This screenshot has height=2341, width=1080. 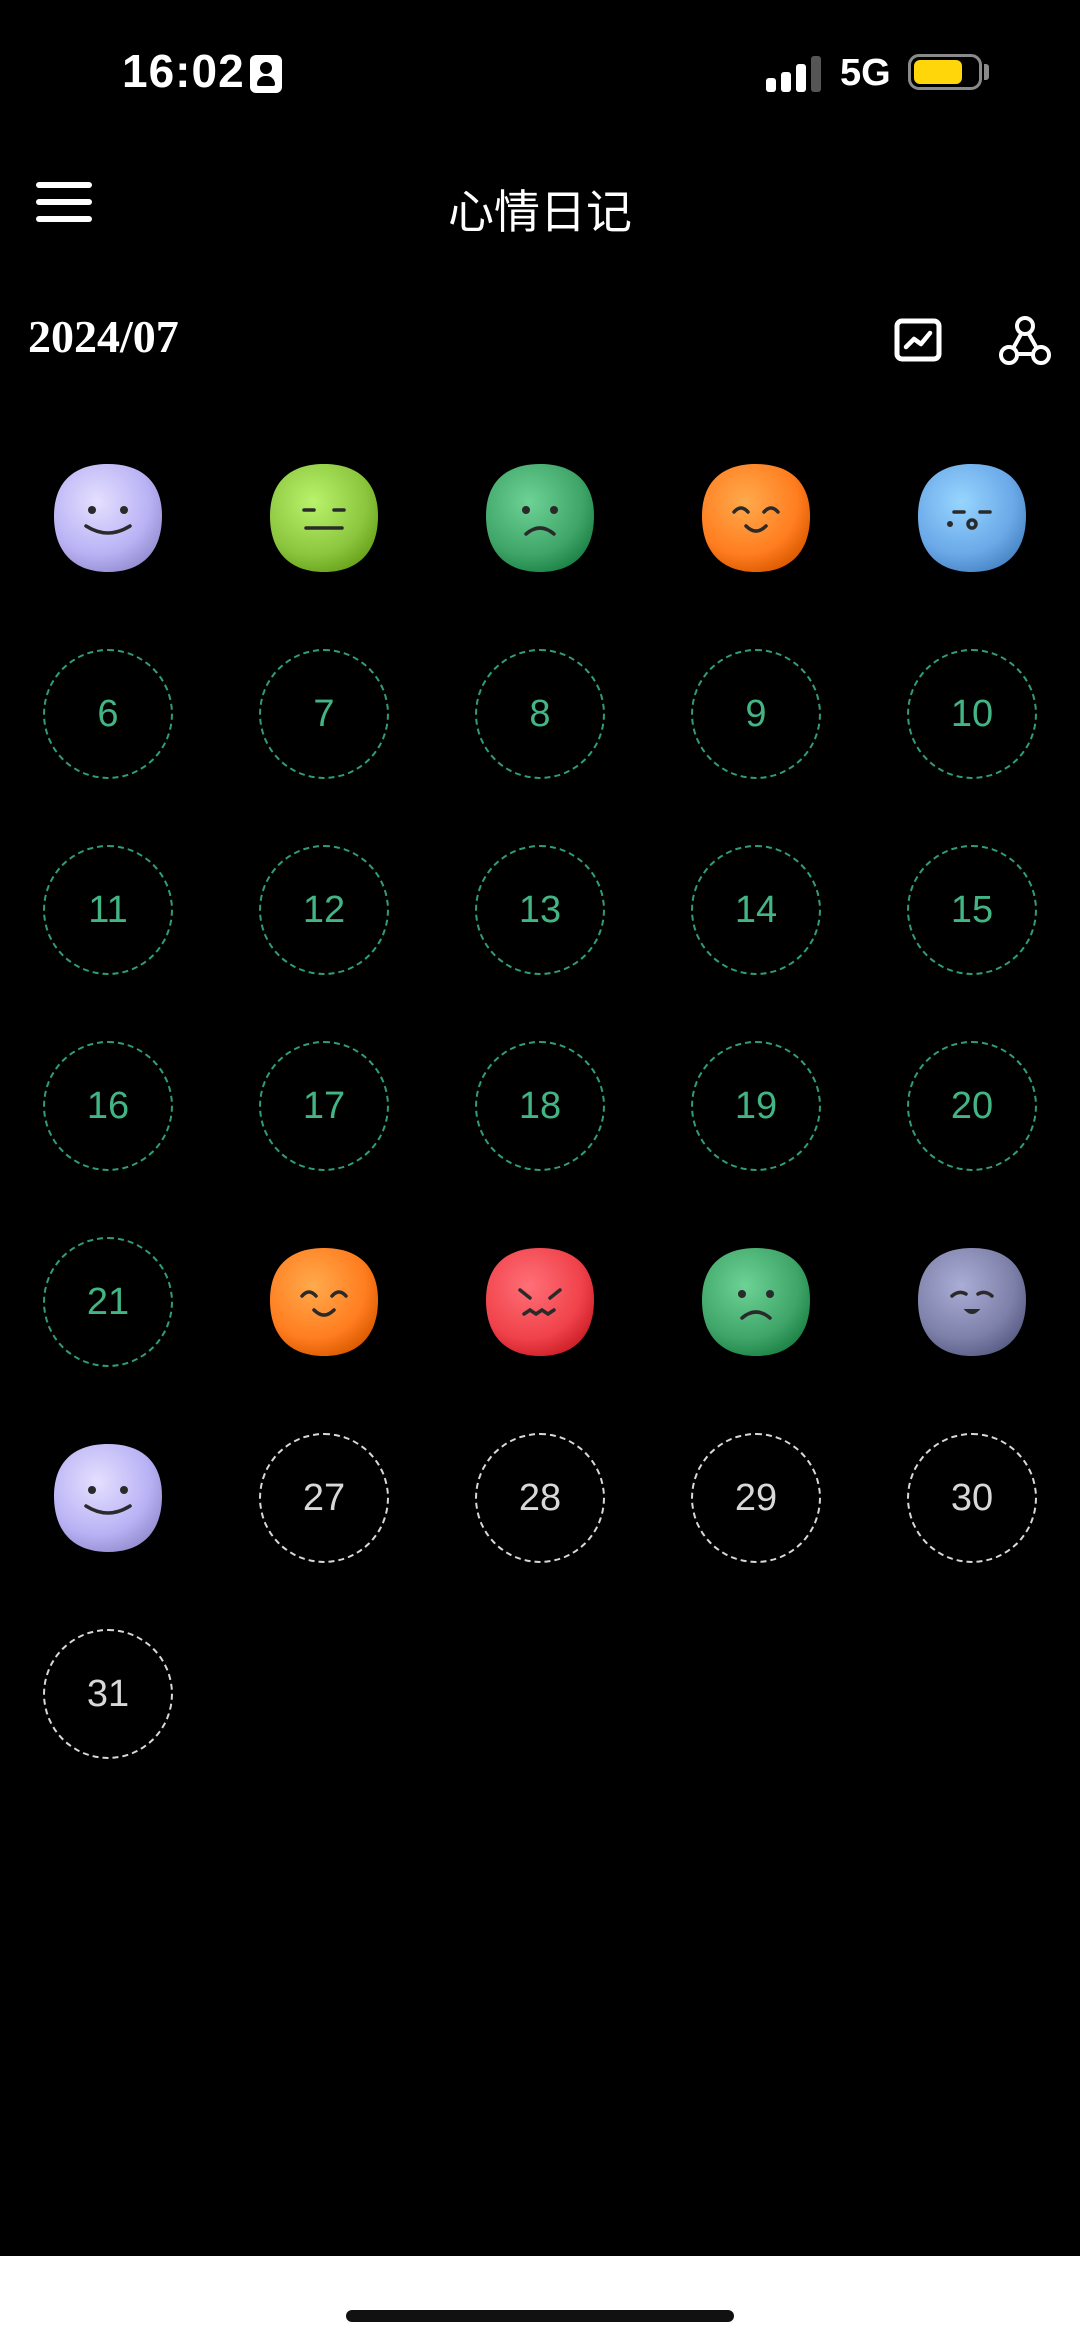 I want to click on day-number: 28, so click(x=540, y=1498).